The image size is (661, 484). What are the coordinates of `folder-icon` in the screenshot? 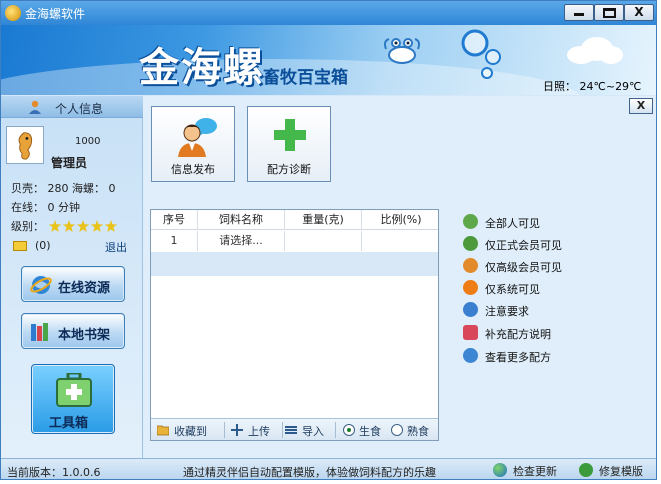 It's located at (163, 430).